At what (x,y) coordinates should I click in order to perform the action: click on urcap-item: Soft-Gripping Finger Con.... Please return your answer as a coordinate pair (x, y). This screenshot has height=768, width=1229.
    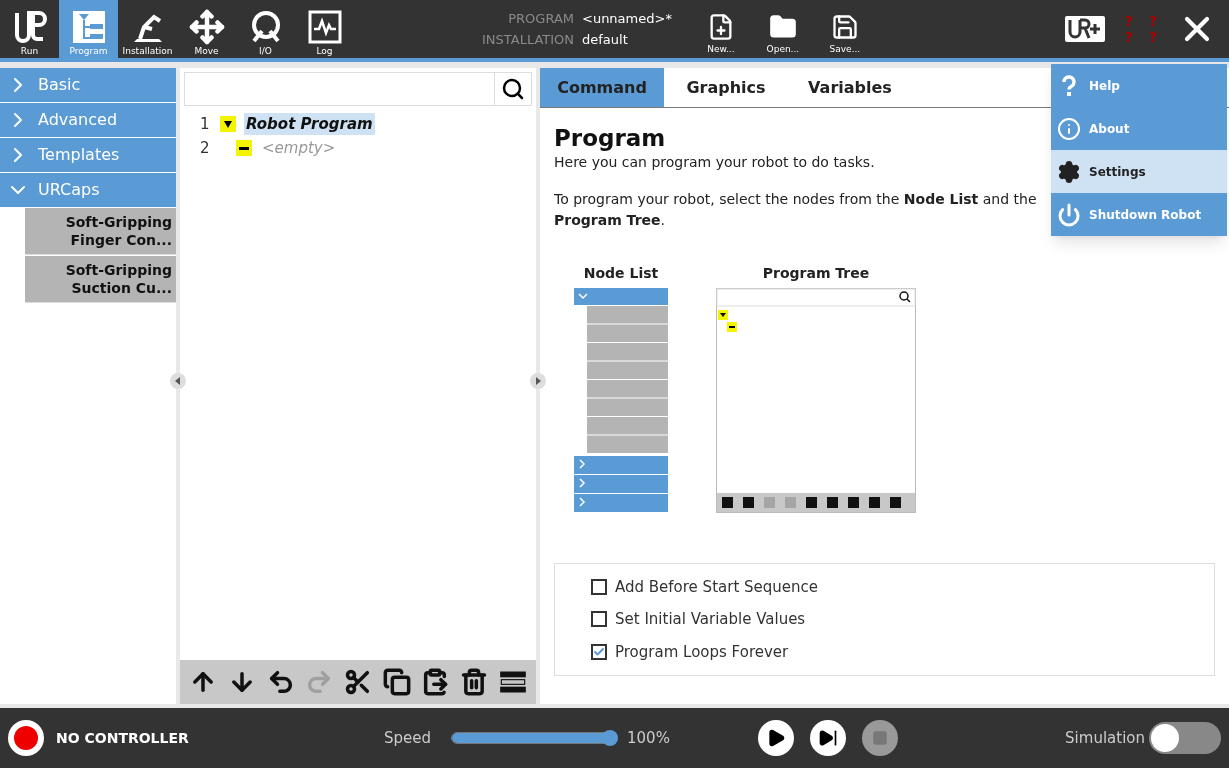
    Looking at the image, I should click on (100, 231).